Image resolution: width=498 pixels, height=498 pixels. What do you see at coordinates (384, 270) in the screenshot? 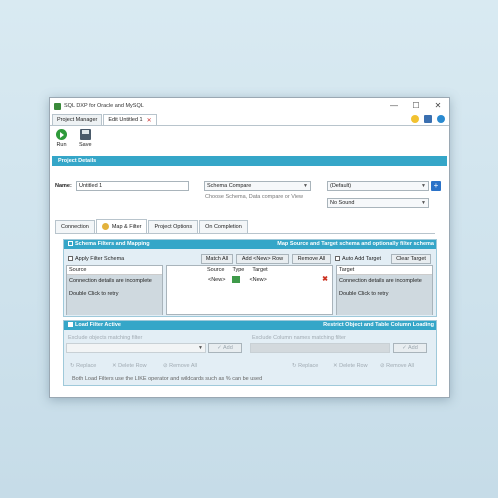
I see `target-header: Target` at bounding box center [384, 270].